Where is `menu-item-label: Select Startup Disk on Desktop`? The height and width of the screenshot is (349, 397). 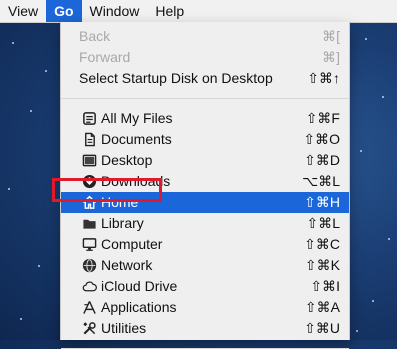
menu-item-label: Select Startup Disk on Desktop is located at coordinates (176, 78).